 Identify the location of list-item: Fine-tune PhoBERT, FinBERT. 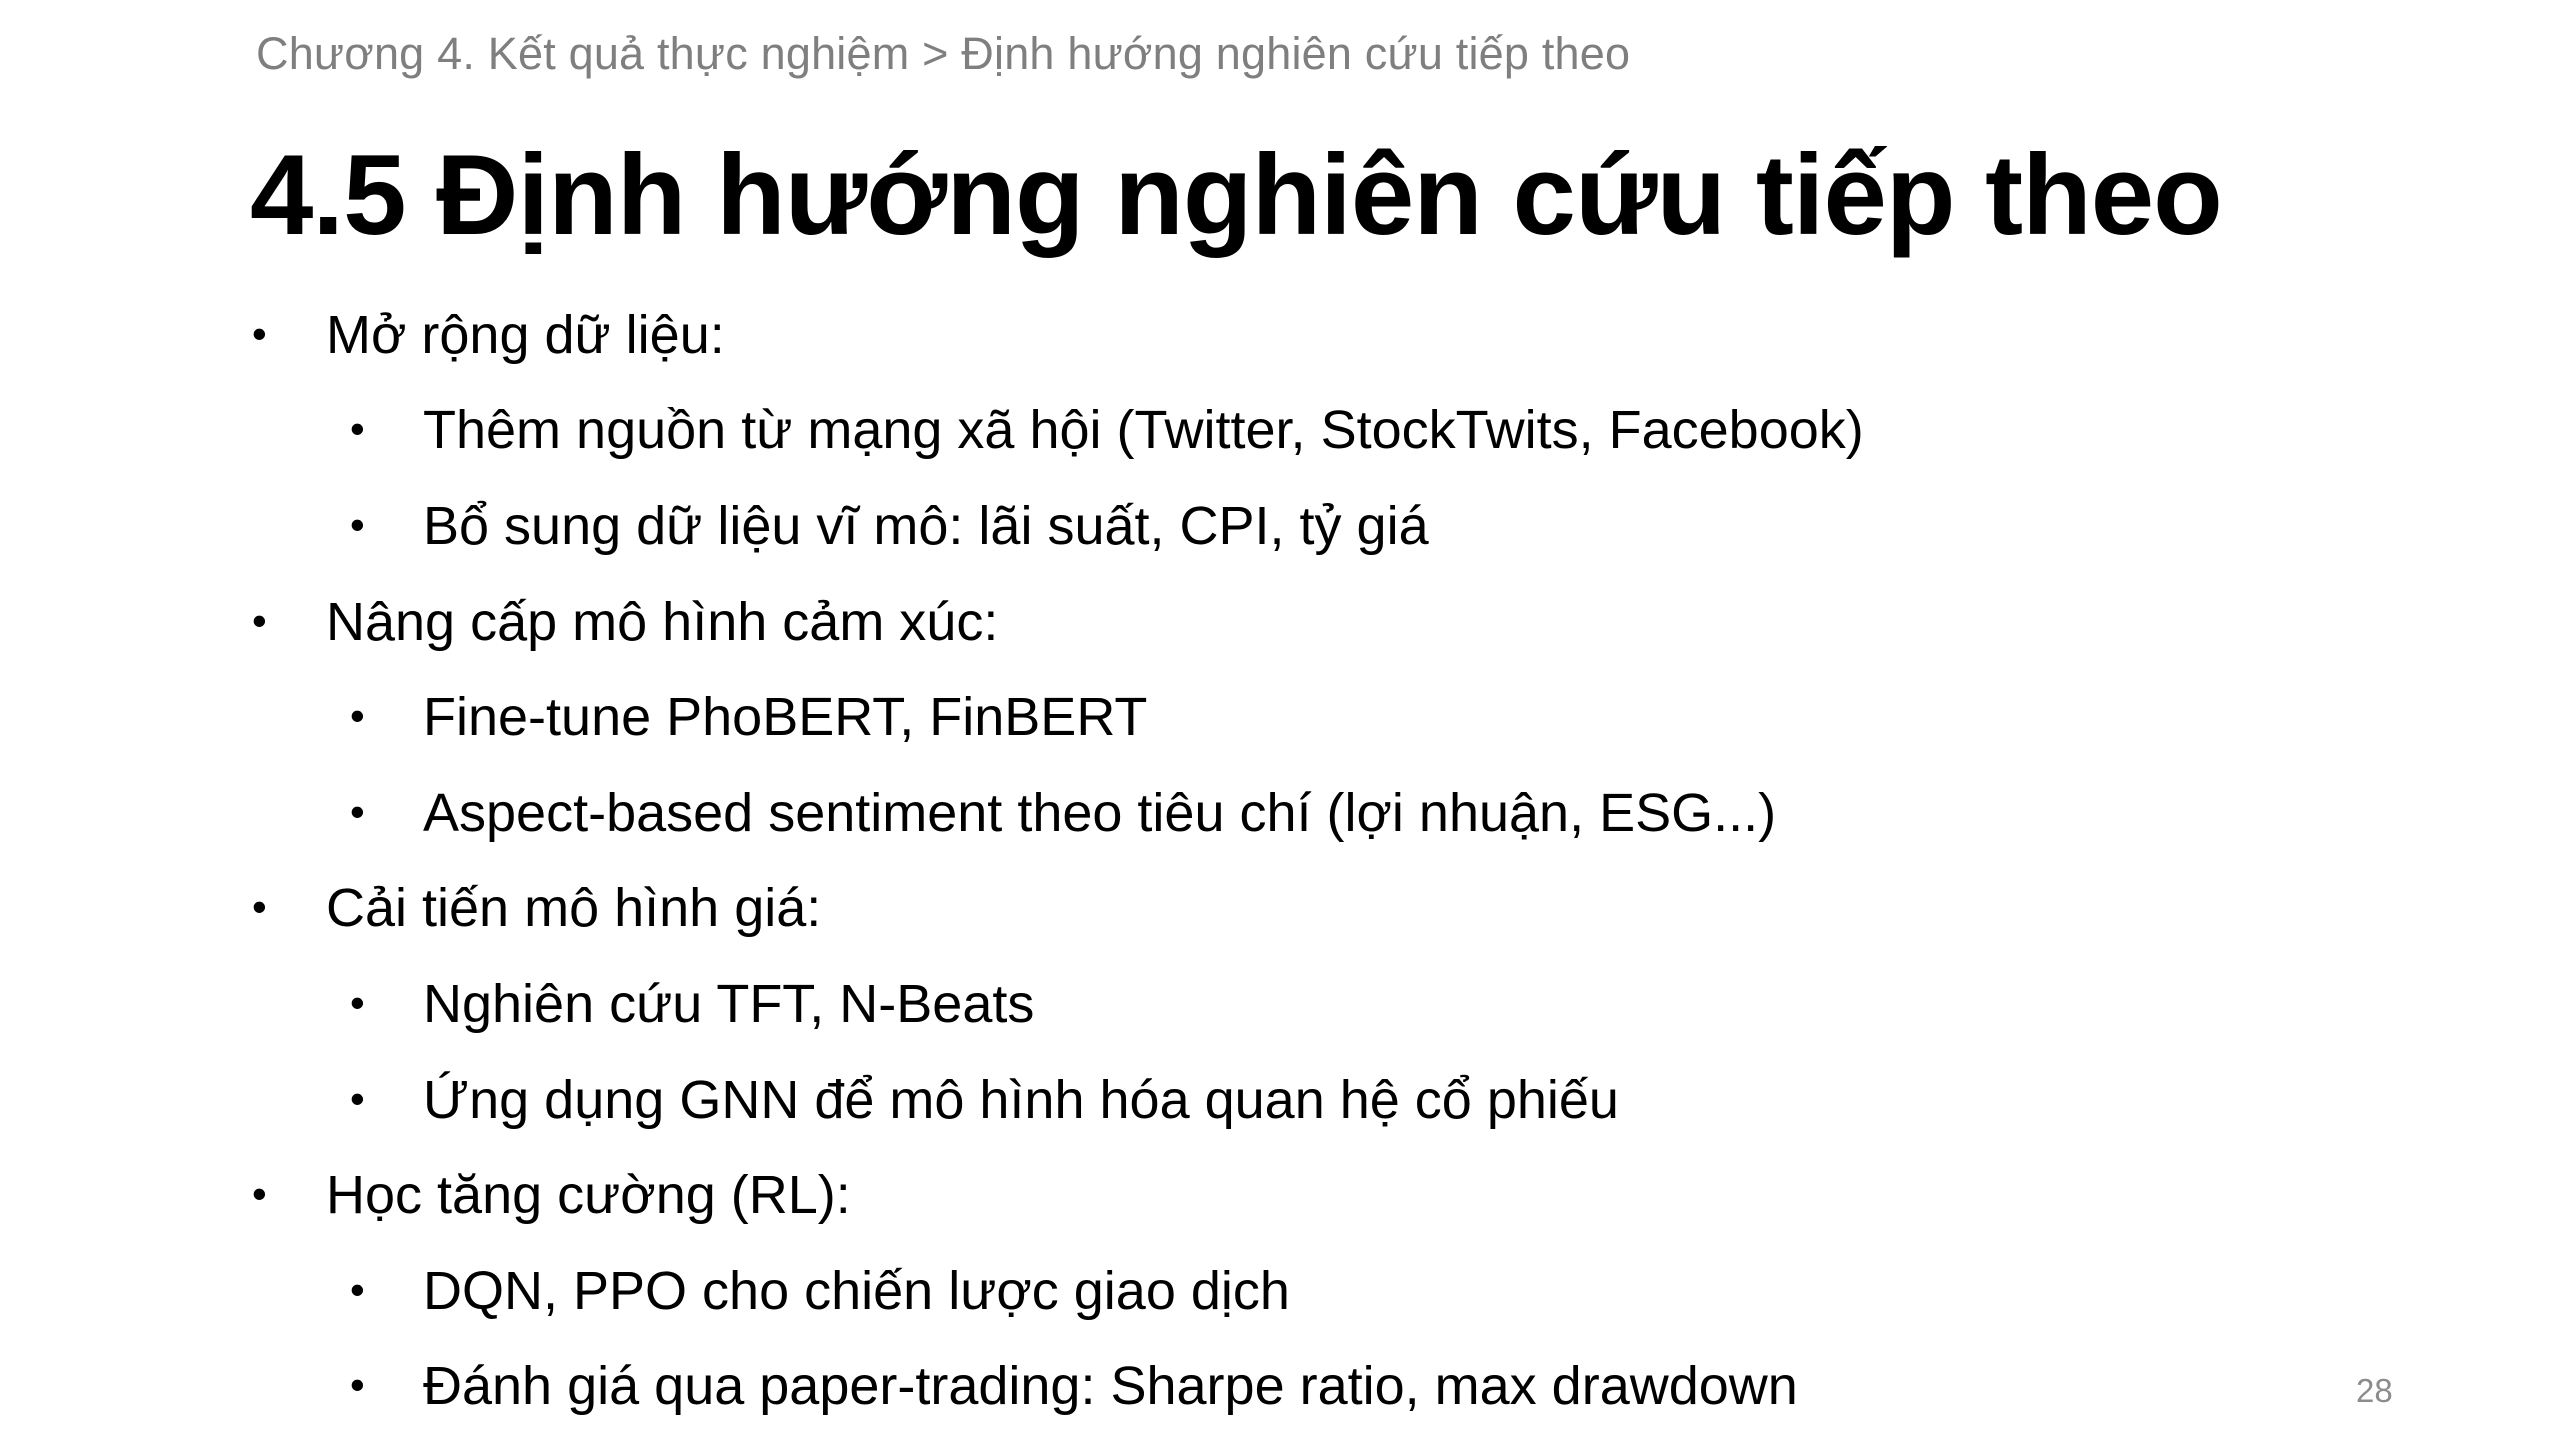
(785, 717).